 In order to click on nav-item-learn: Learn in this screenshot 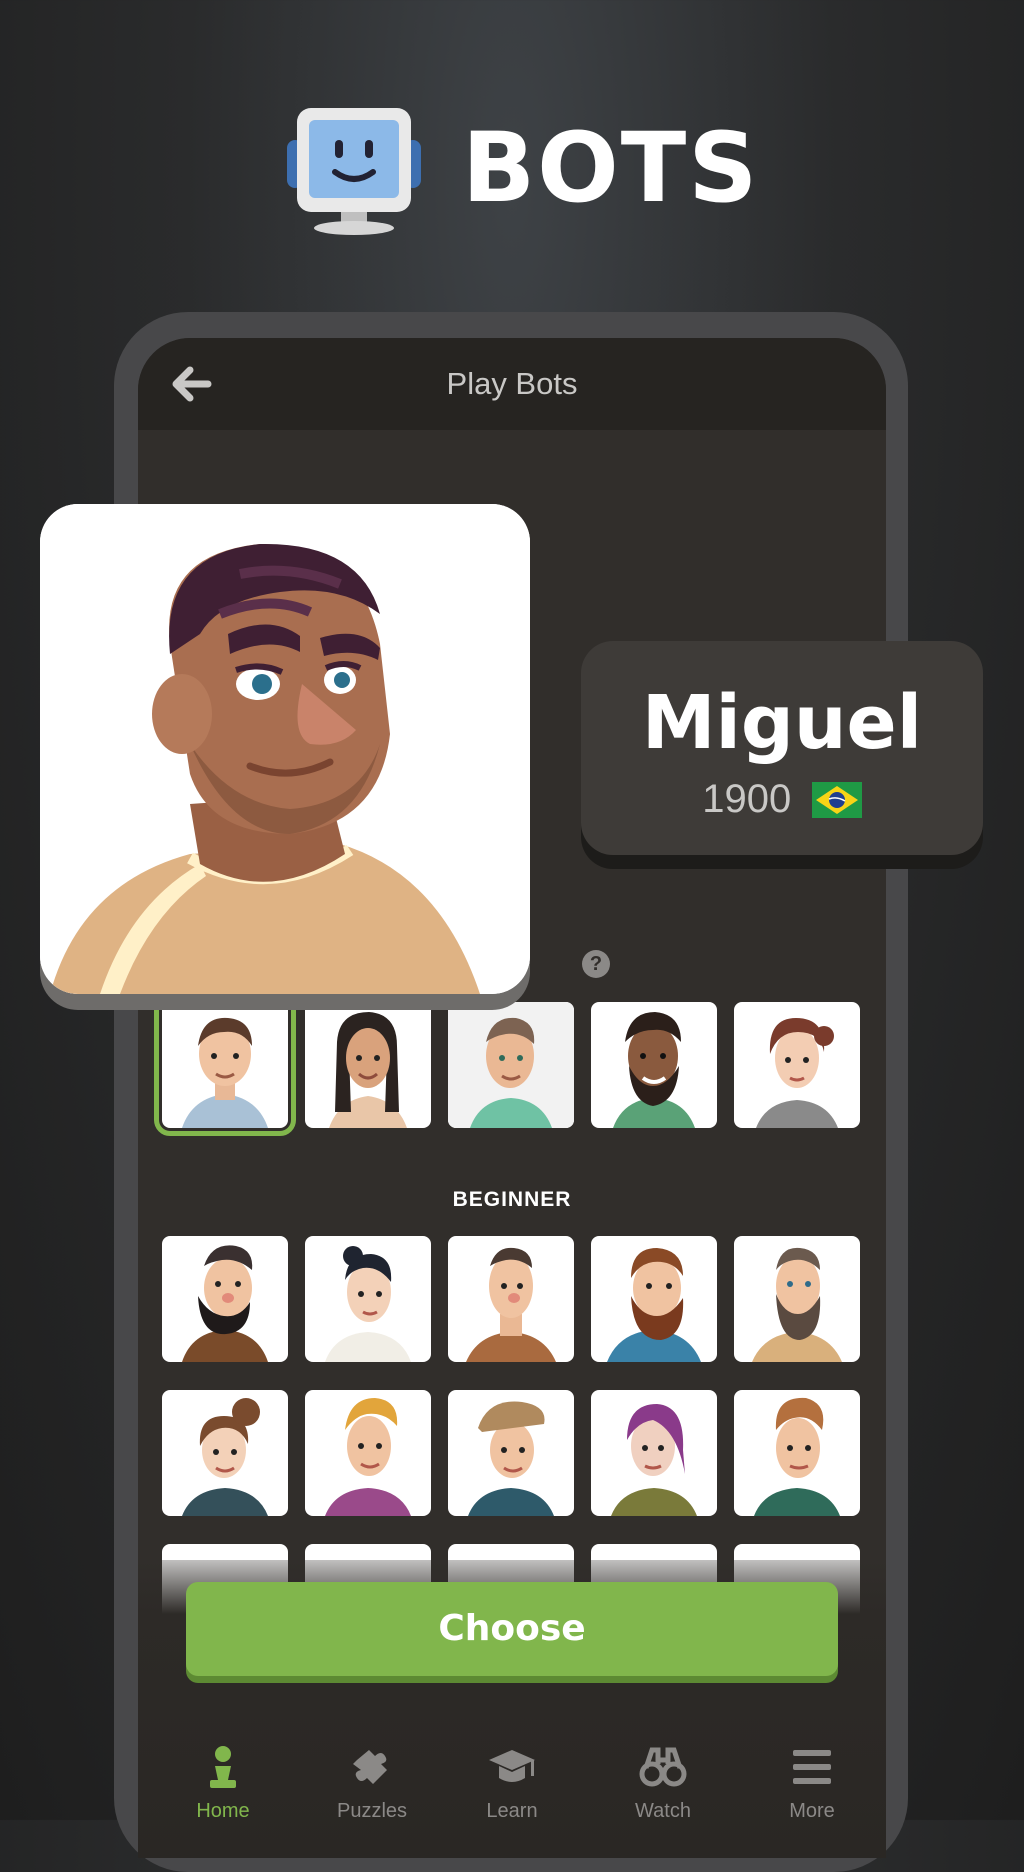, I will do `click(512, 1768)`.